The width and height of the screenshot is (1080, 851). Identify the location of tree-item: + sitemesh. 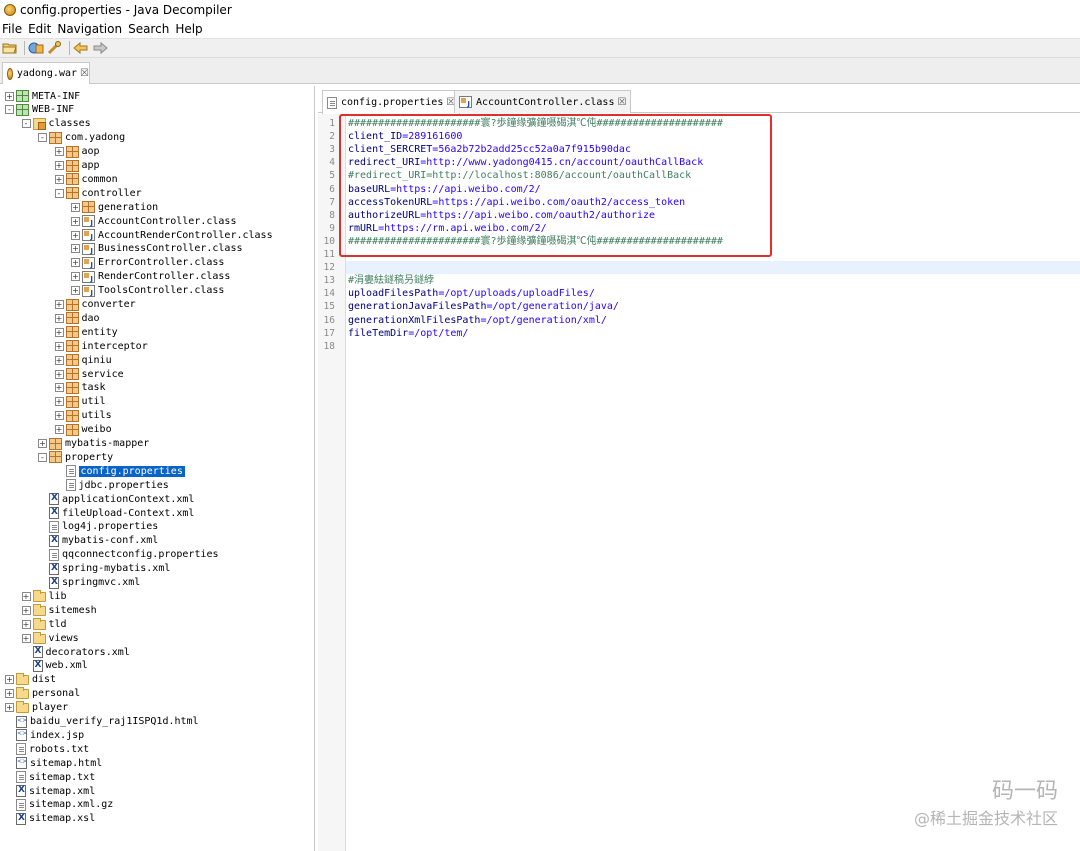
(59, 610).